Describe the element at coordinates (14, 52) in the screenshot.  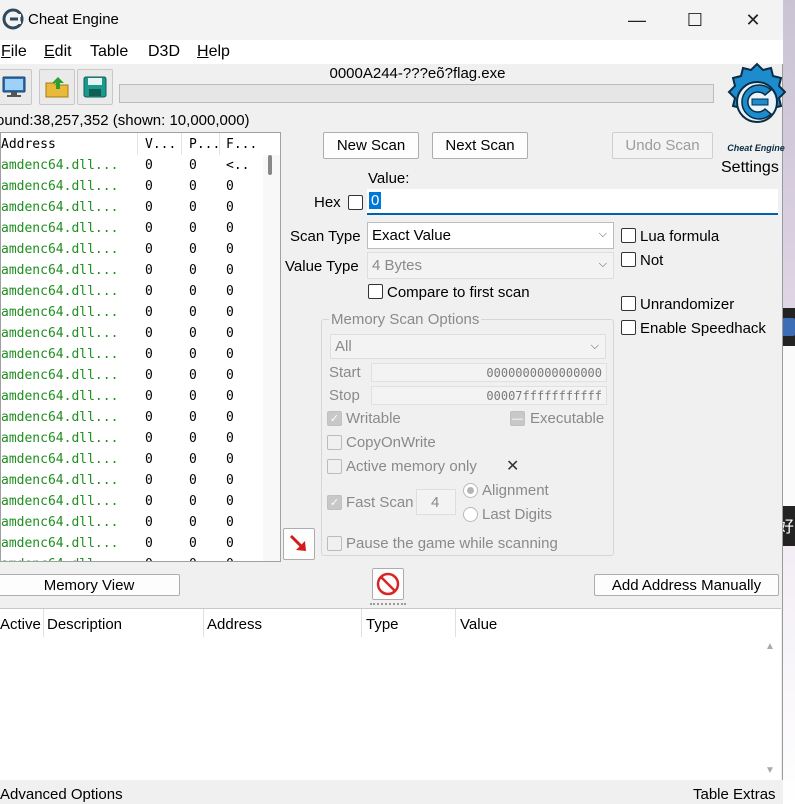
I see `menu-file: File` at that location.